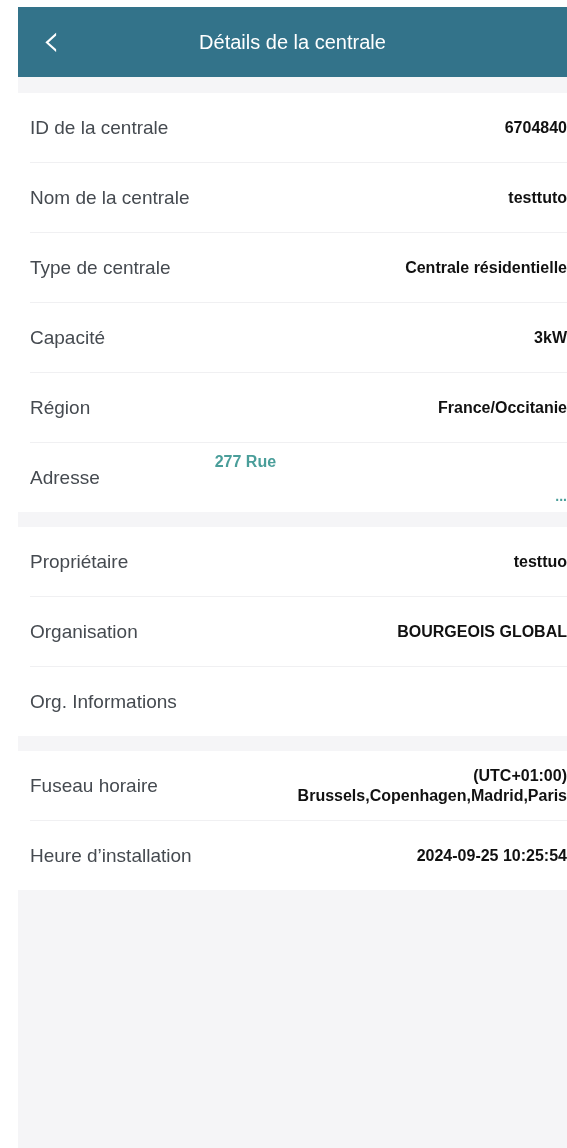 The image size is (567, 1148). What do you see at coordinates (537, 197) in the screenshot?
I see `field-value: testtuto` at bounding box center [537, 197].